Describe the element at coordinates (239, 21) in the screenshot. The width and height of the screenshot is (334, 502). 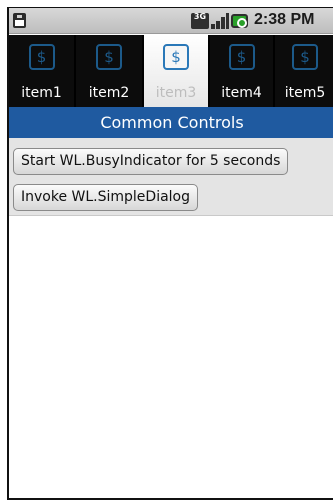
I see `battery-charging-icon` at that location.